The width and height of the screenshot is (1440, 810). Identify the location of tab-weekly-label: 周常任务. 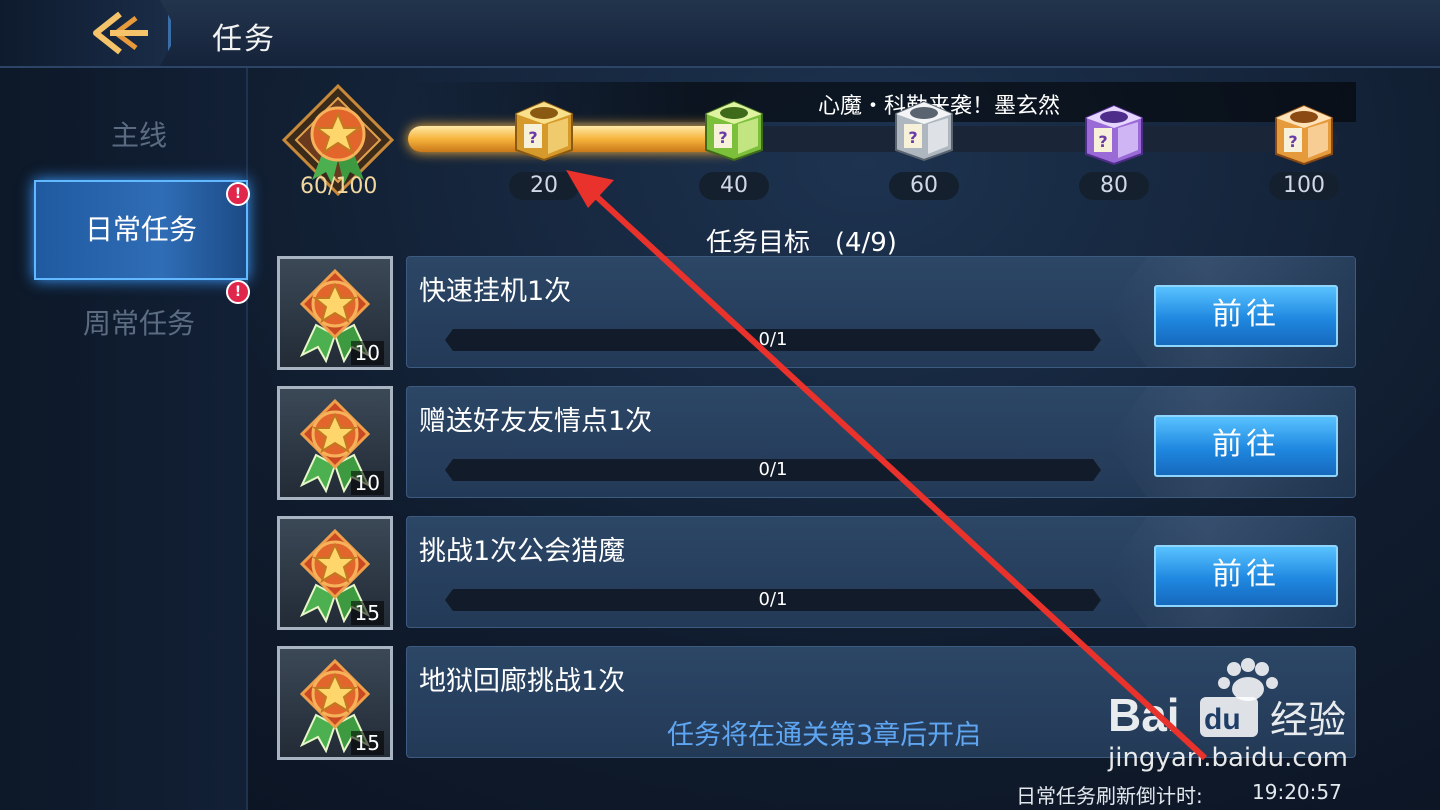
(138, 323).